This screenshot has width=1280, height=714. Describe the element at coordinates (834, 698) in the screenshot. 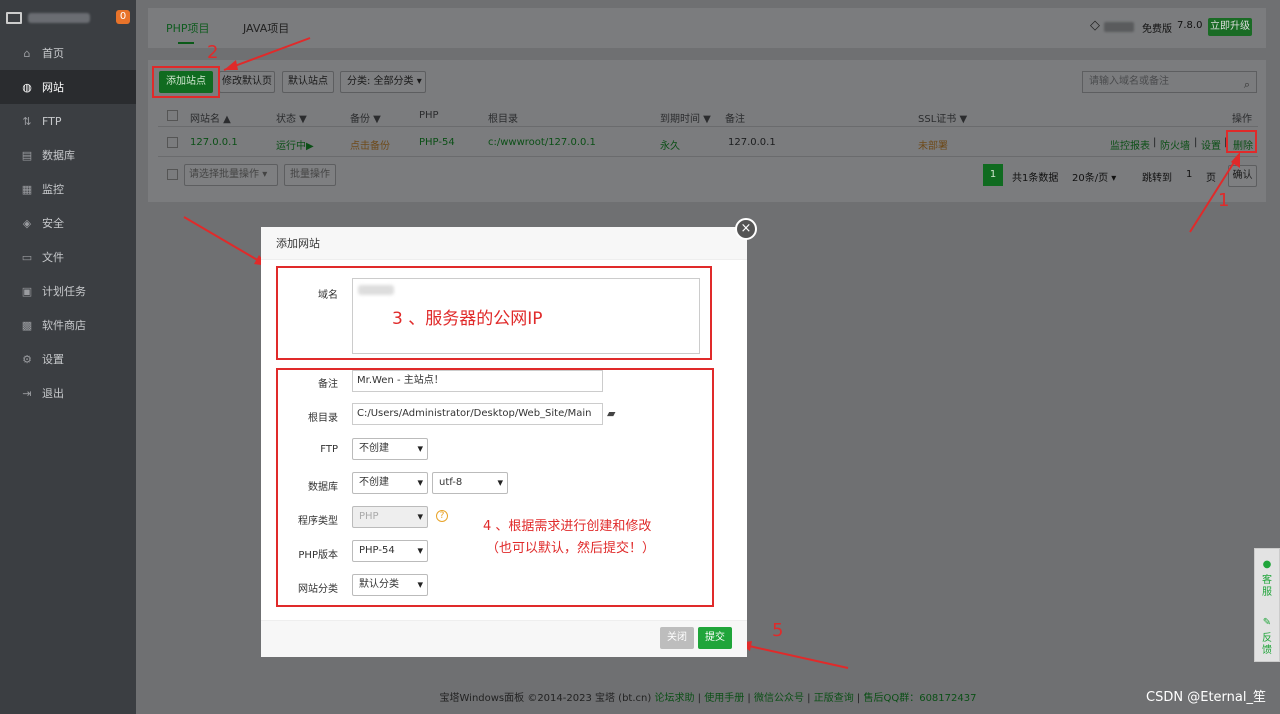

I see `verify-link: 正版查询` at that location.